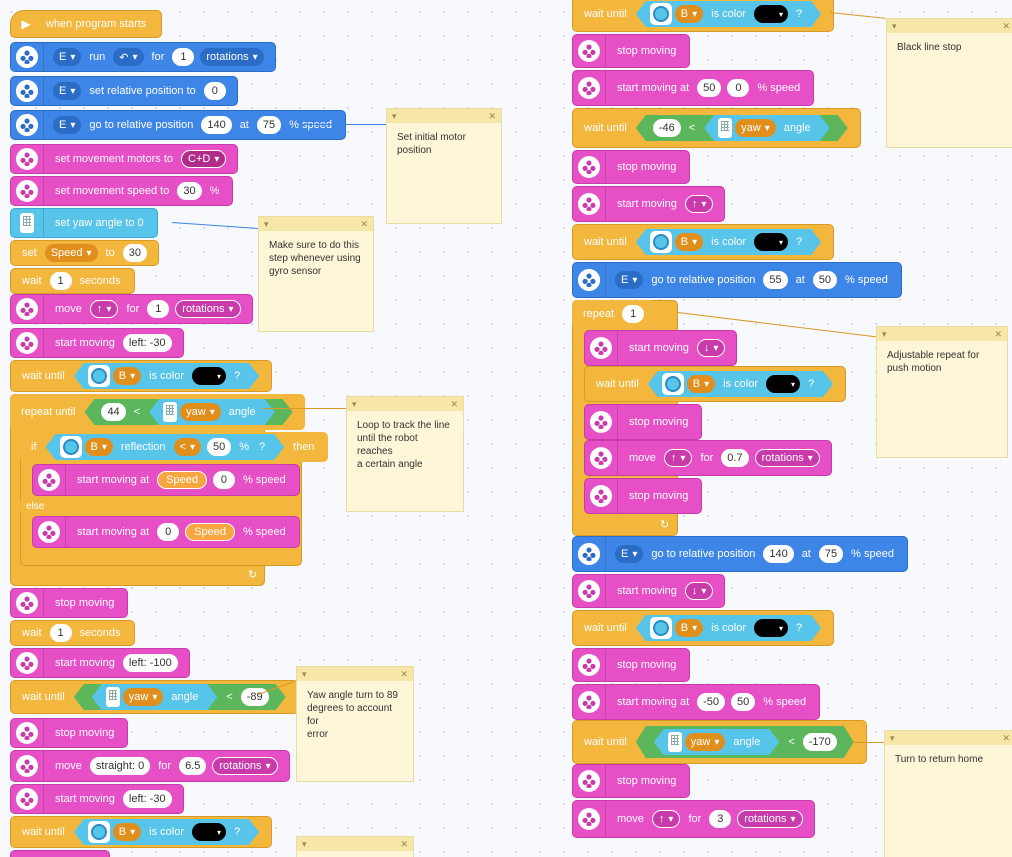  I want to click on value-input: 44, so click(113, 412).